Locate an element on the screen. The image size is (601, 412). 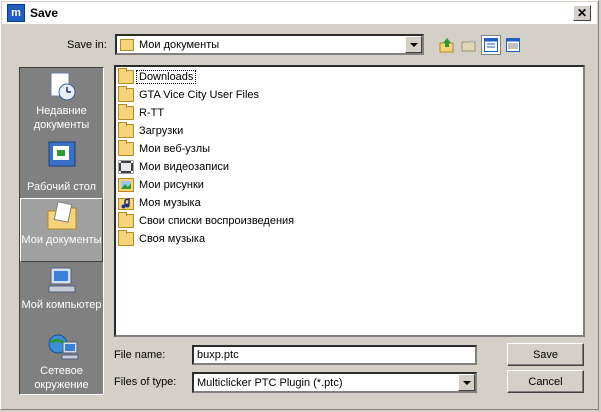
file-name: Моя музыка is located at coordinates (170, 203).